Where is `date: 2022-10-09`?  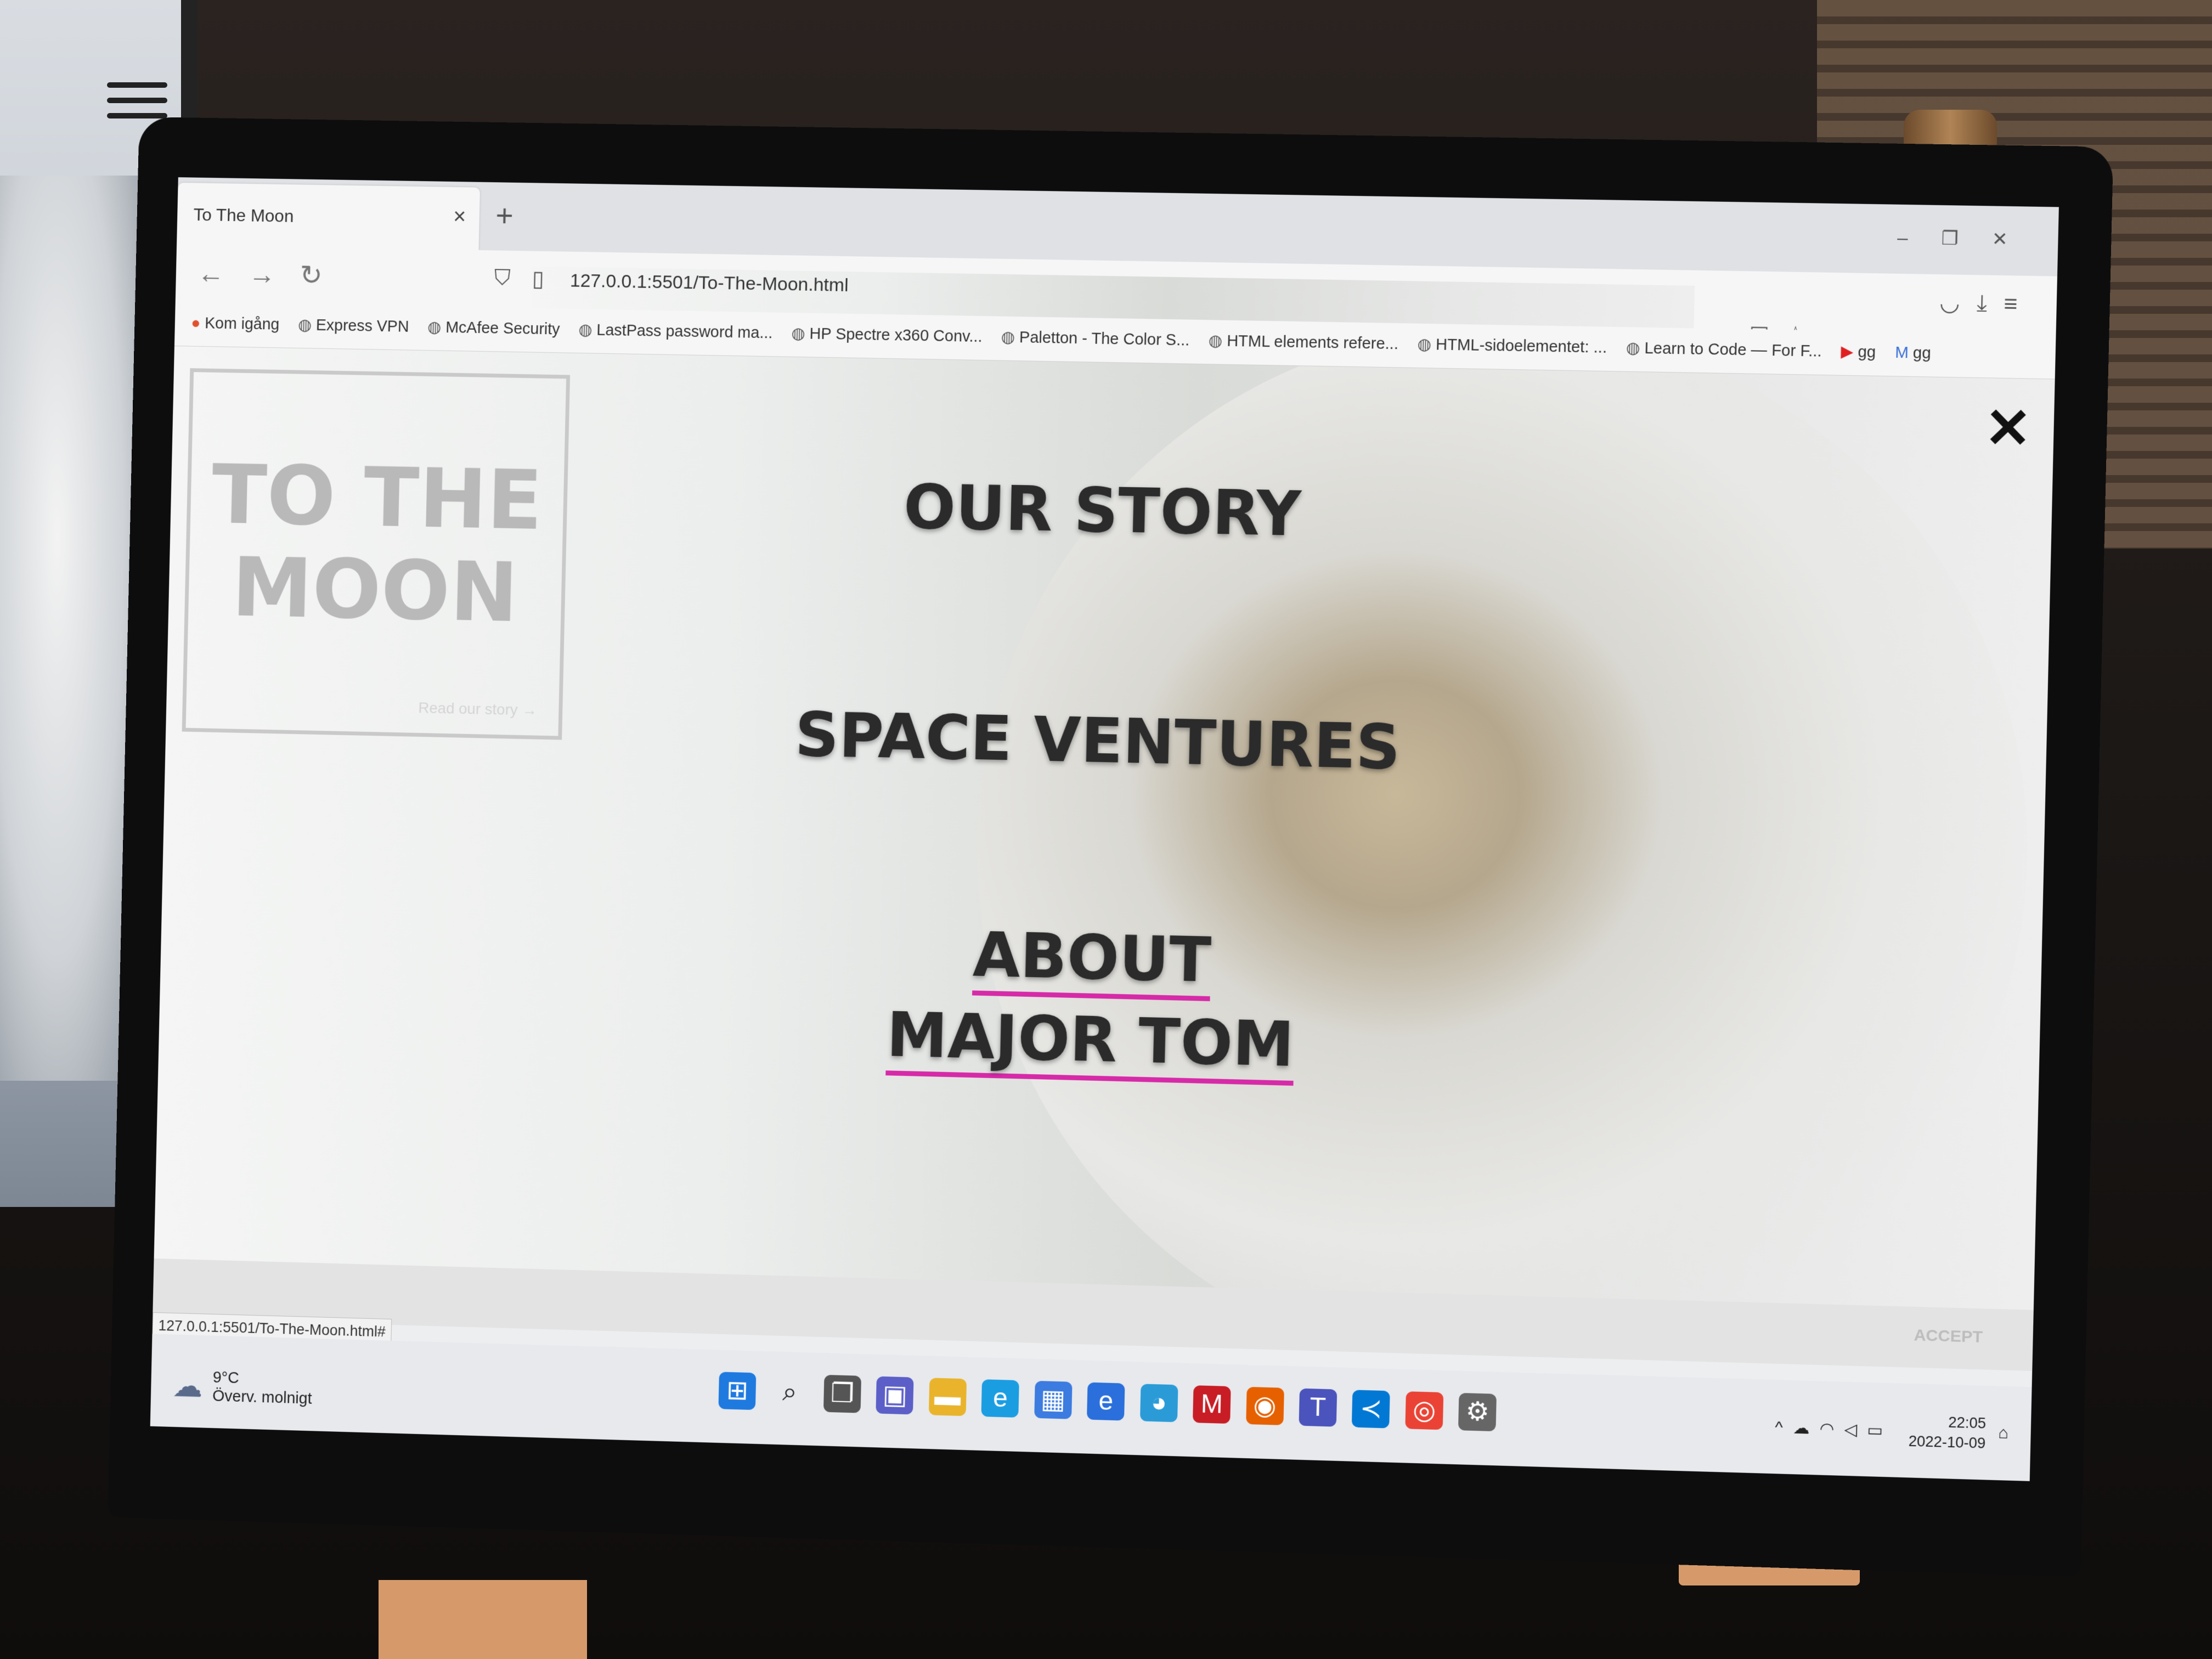
date: 2022-10-09 is located at coordinates (1947, 1442).